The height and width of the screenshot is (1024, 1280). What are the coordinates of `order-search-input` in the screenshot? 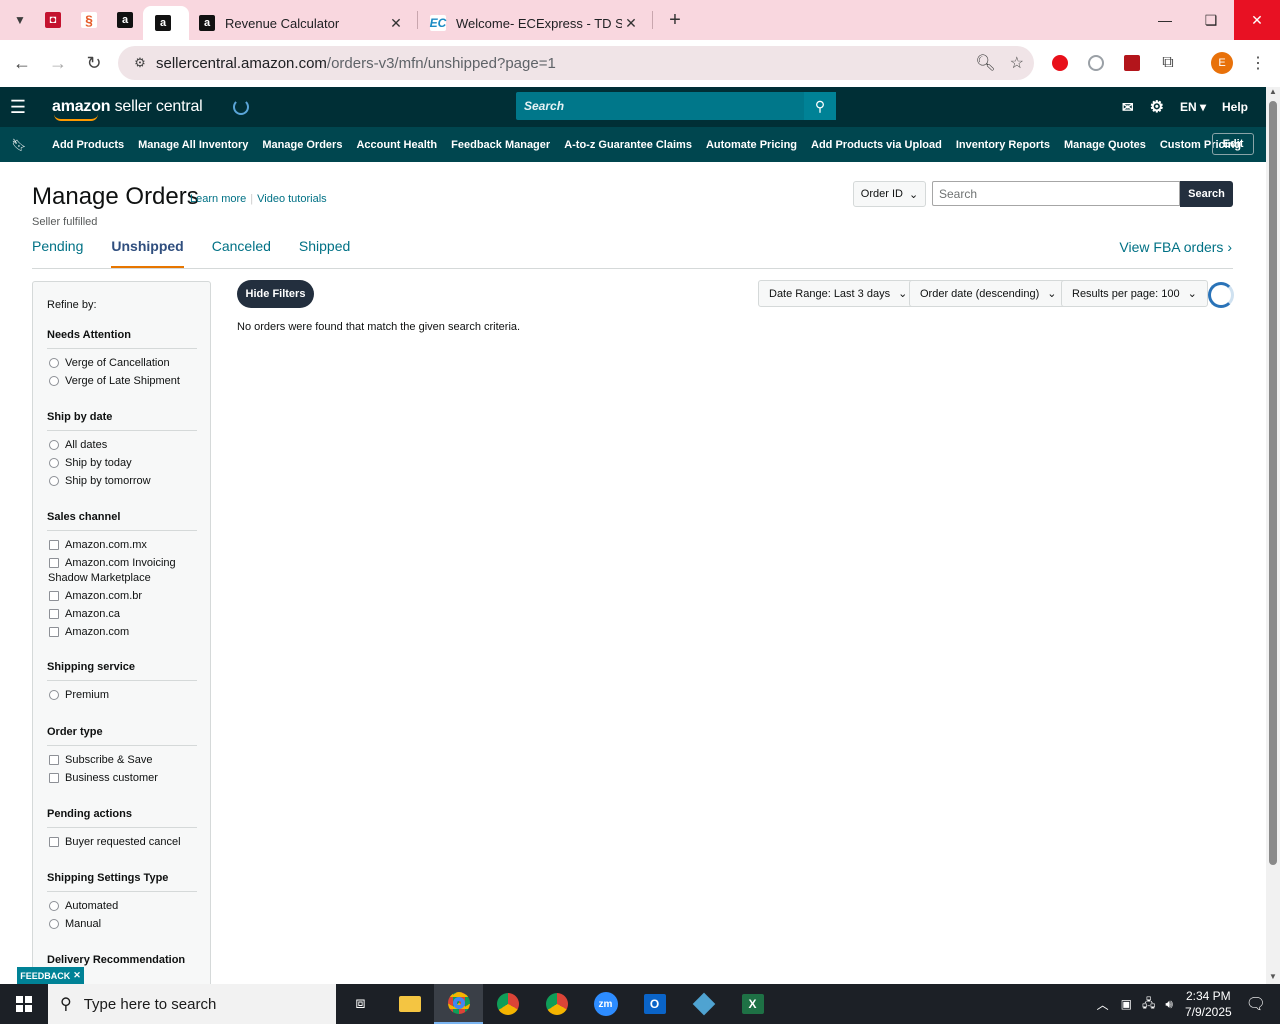 It's located at (1056, 193).